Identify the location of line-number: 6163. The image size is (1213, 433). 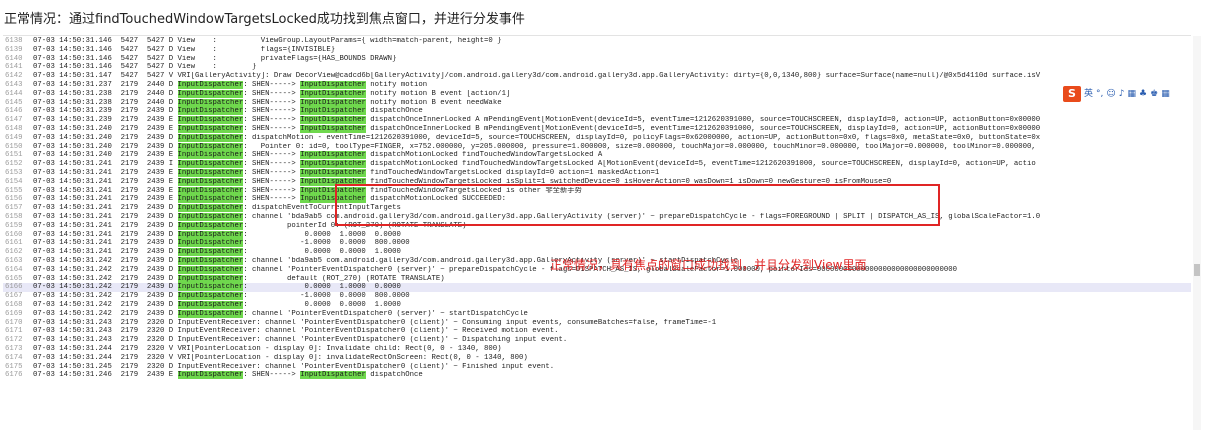
(14, 261).